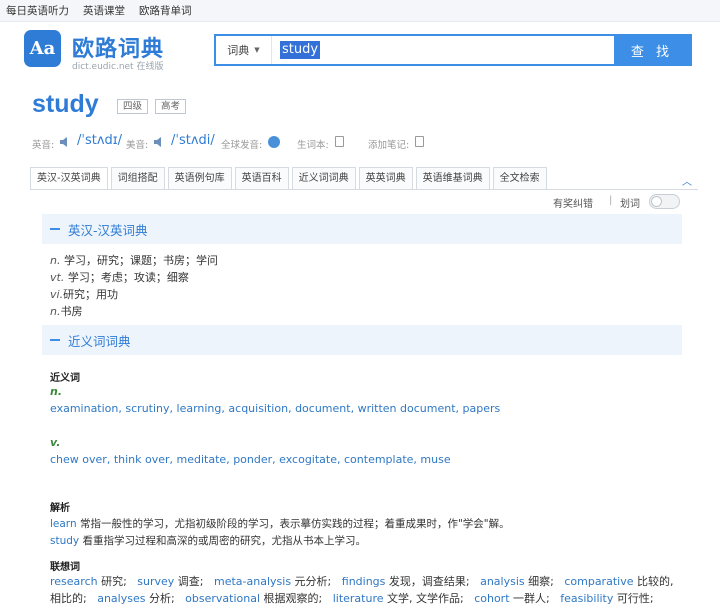 The height and width of the screenshot is (615, 720). What do you see at coordinates (108, 230) in the screenshot?
I see `section-title: 英汉-汉英词典` at bounding box center [108, 230].